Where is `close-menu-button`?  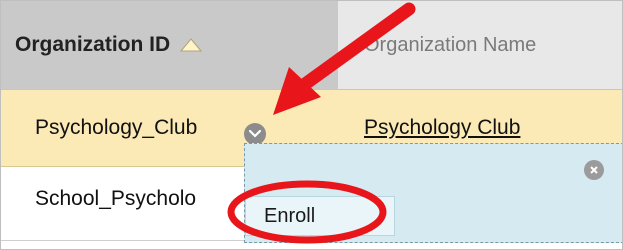
close-menu-button is located at coordinates (594, 170).